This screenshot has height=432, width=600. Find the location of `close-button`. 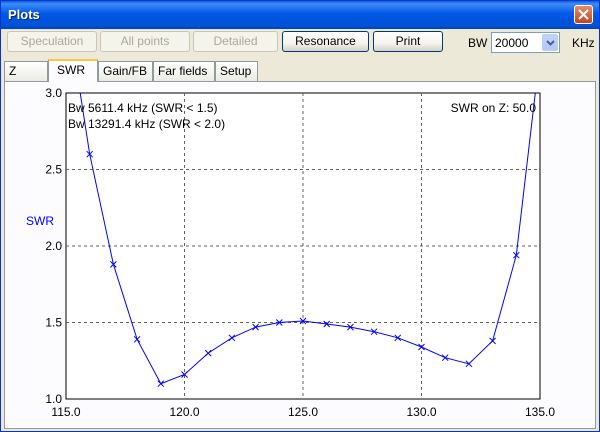

close-button is located at coordinates (583, 14).